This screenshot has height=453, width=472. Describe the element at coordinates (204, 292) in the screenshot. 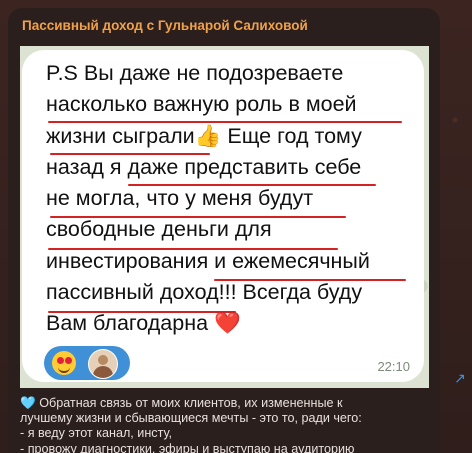

I see `text-line-8: пассивный доход!!! Всегда буду` at that location.